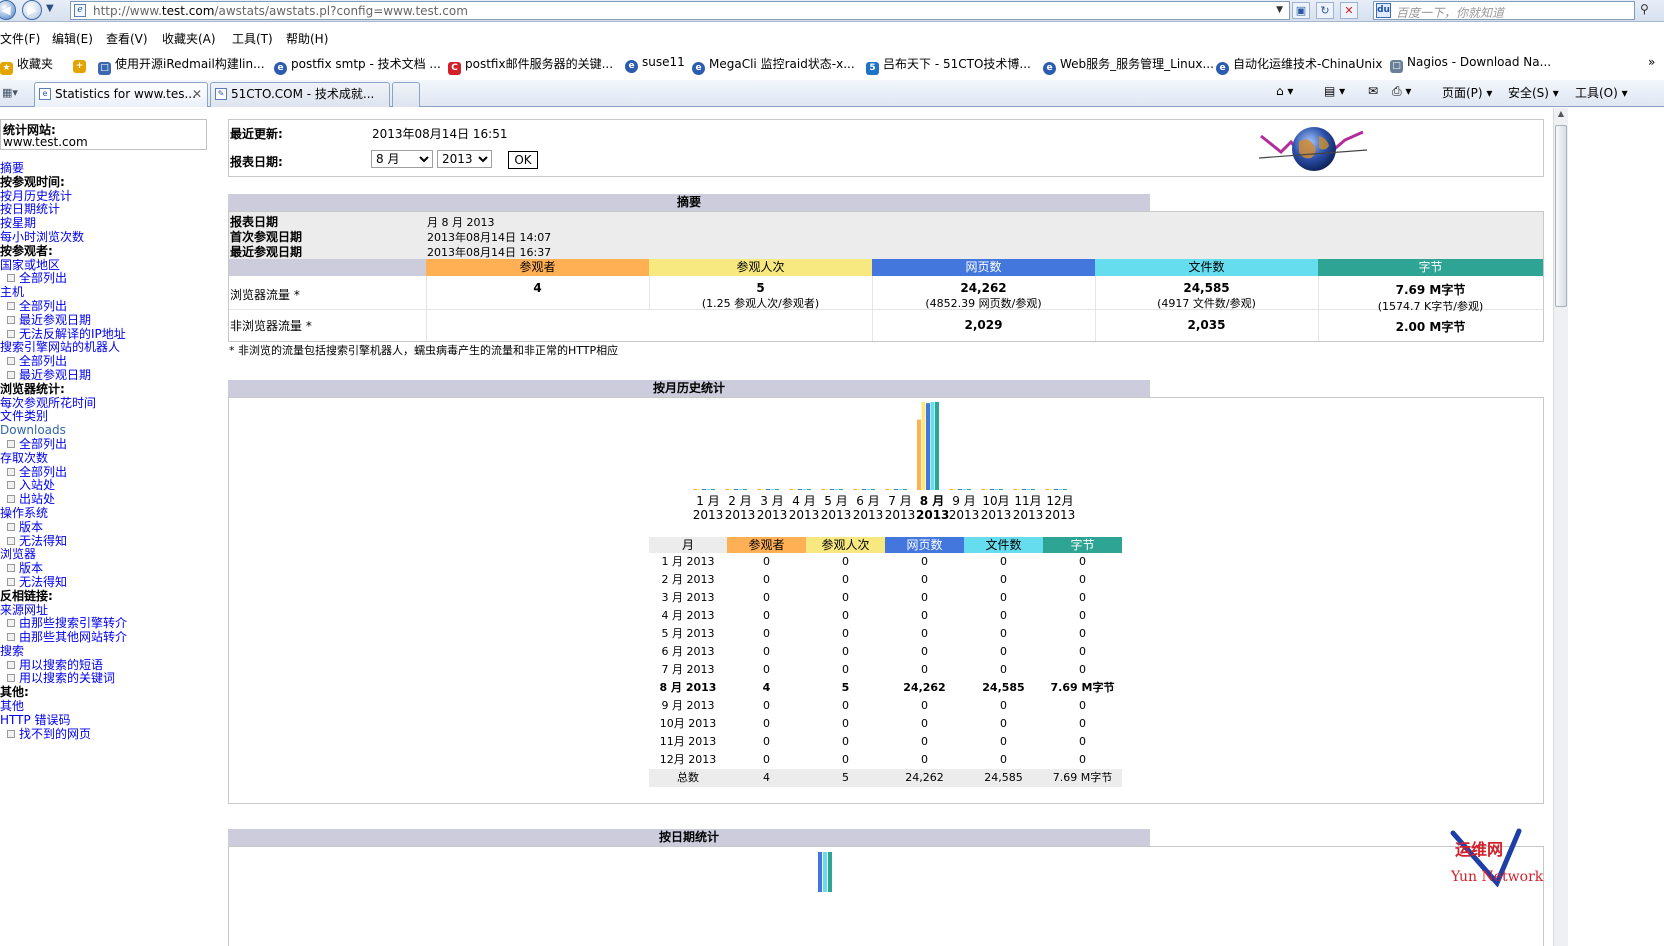 This screenshot has height=946, width=1664. What do you see at coordinates (1299, 65) in the screenshot?
I see `favorite-link-8: e 自动化运维技术-ChinaUnix` at bounding box center [1299, 65].